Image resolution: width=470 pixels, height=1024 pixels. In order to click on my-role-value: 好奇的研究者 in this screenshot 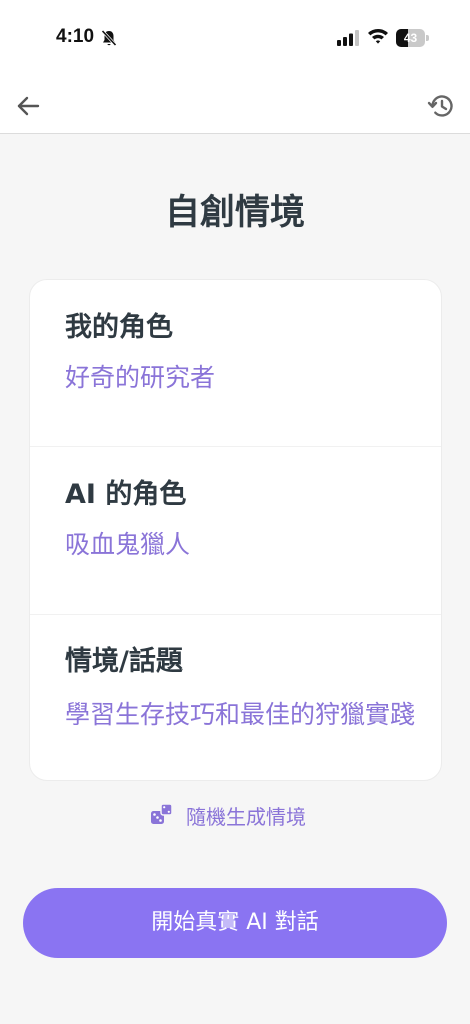, I will do `click(140, 377)`.